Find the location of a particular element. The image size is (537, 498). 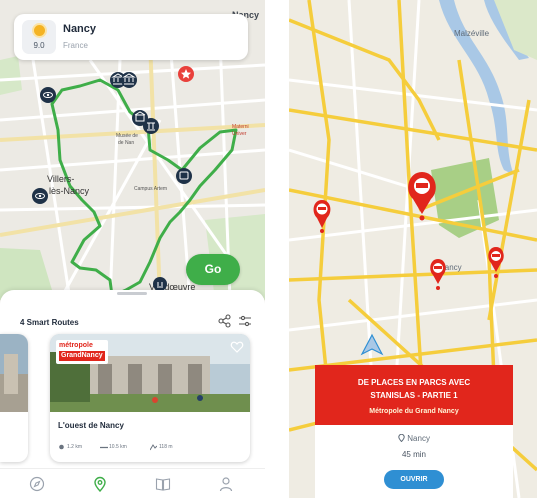

route-title-line2: STANISLAS - PARTIE 1 is located at coordinates (414, 395).